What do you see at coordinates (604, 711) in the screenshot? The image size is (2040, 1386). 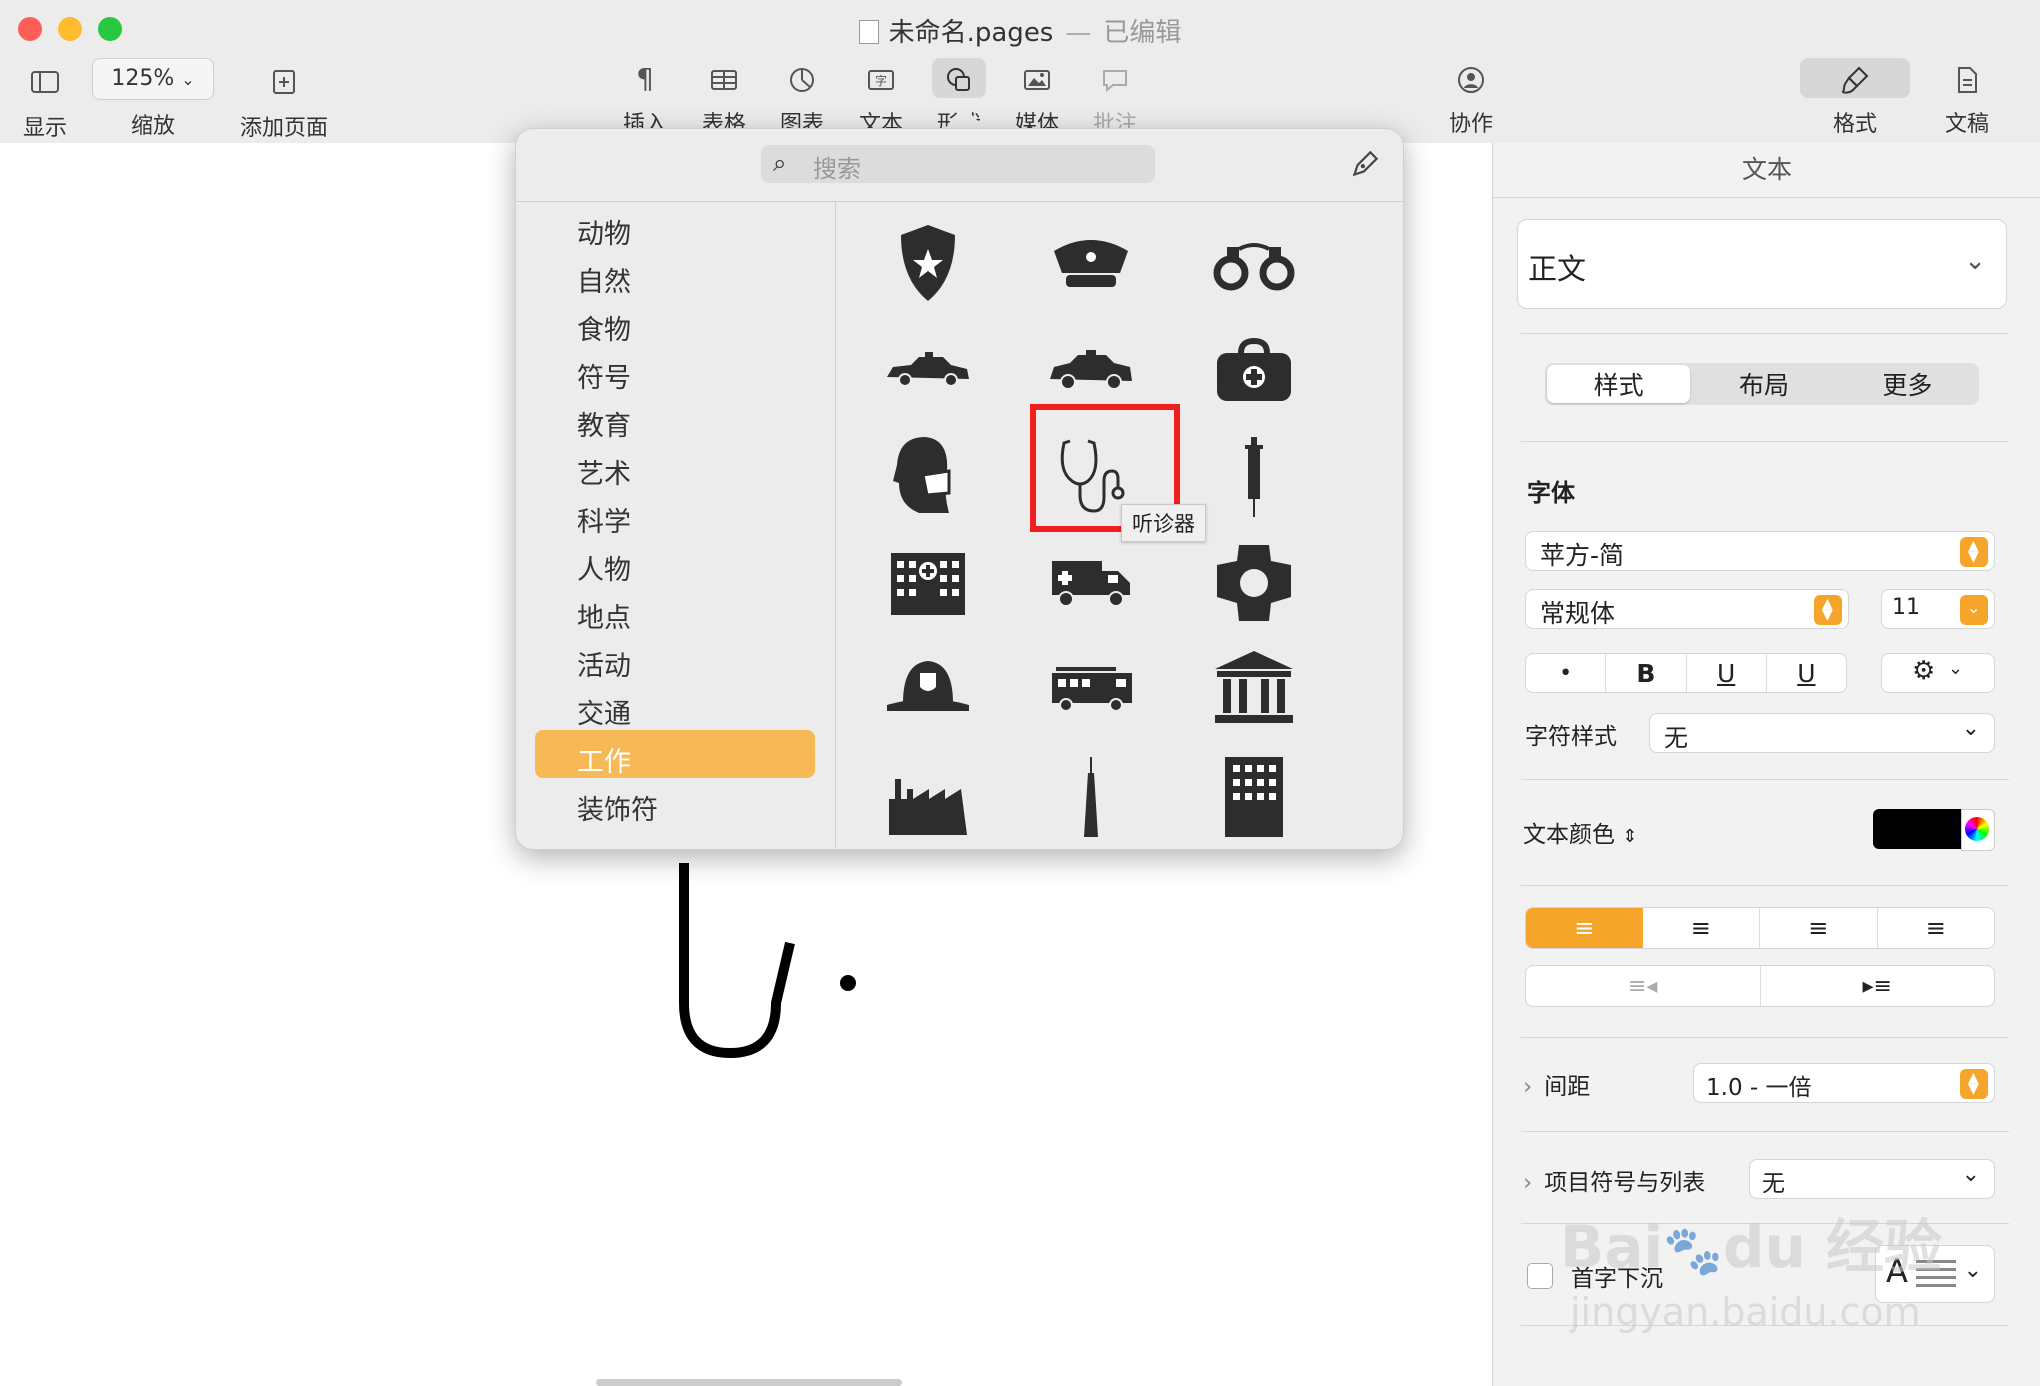 I see `category-transportation: 交通` at bounding box center [604, 711].